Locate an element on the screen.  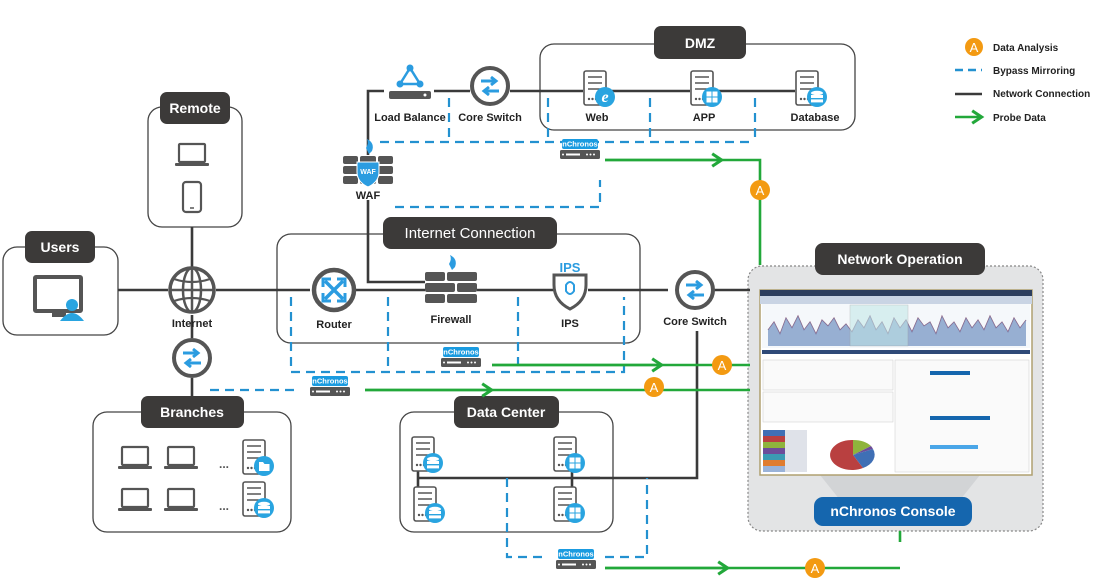
legend-item-data-analysis: A Data Analysis is located at coordinates (1012, 47).